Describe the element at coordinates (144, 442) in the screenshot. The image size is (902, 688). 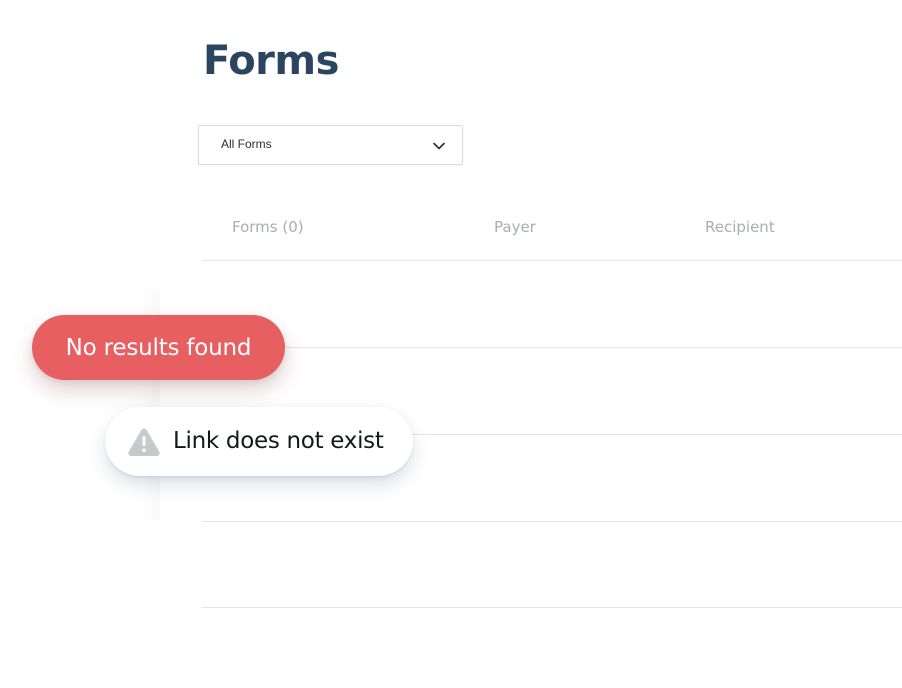
I see `warning-icon` at that location.